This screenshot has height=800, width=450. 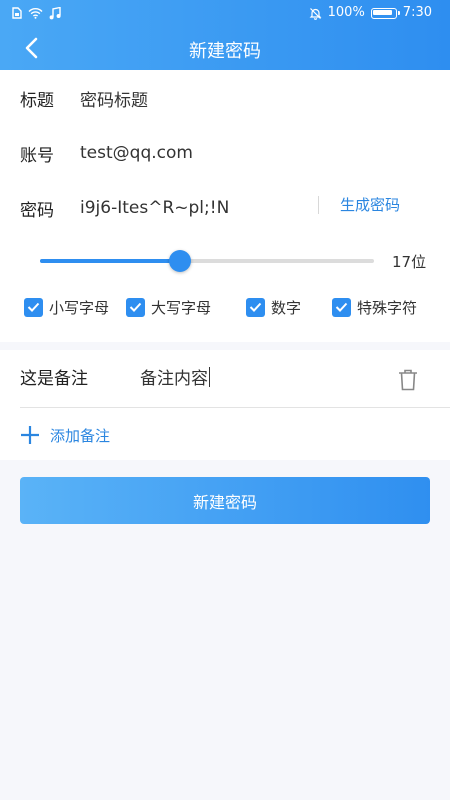 I want to click on note-divider, so click(x=235, y=407).